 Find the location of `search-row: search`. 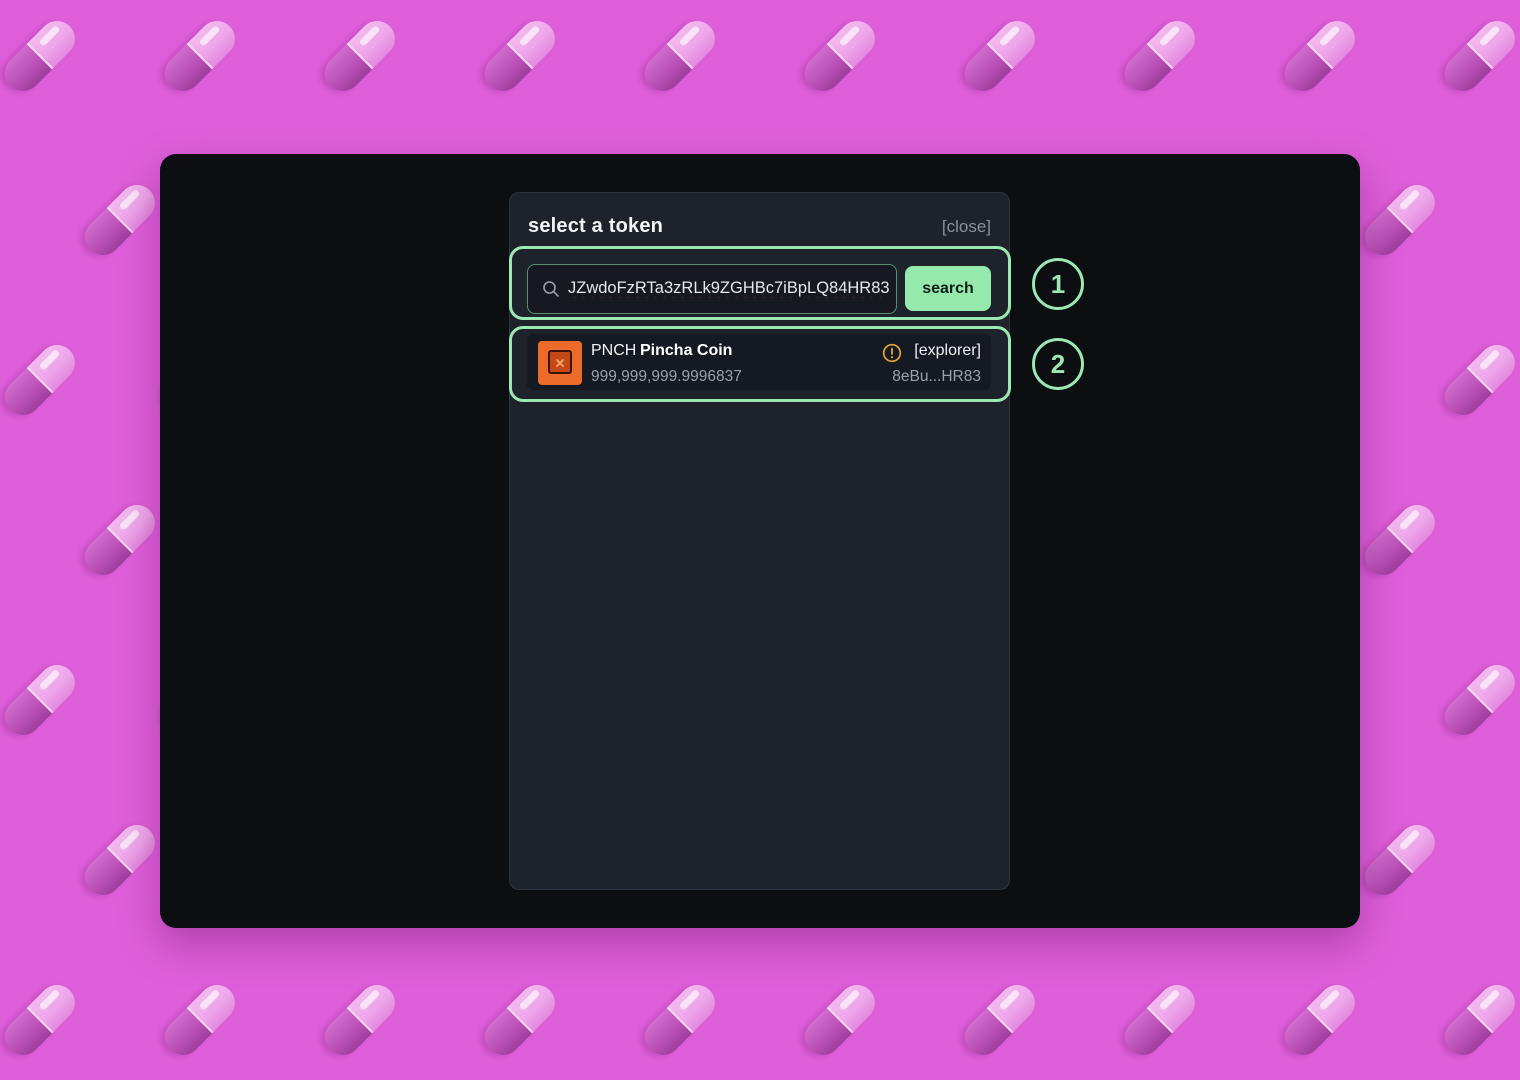

search-row: search is located at coordinates (759, 289).